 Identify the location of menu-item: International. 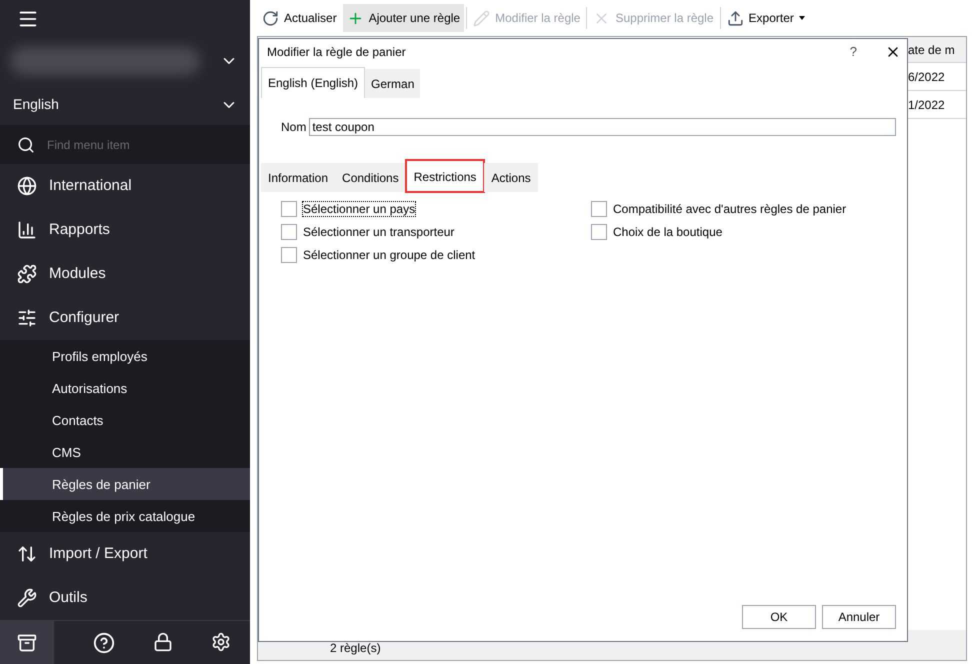
(125, 186).